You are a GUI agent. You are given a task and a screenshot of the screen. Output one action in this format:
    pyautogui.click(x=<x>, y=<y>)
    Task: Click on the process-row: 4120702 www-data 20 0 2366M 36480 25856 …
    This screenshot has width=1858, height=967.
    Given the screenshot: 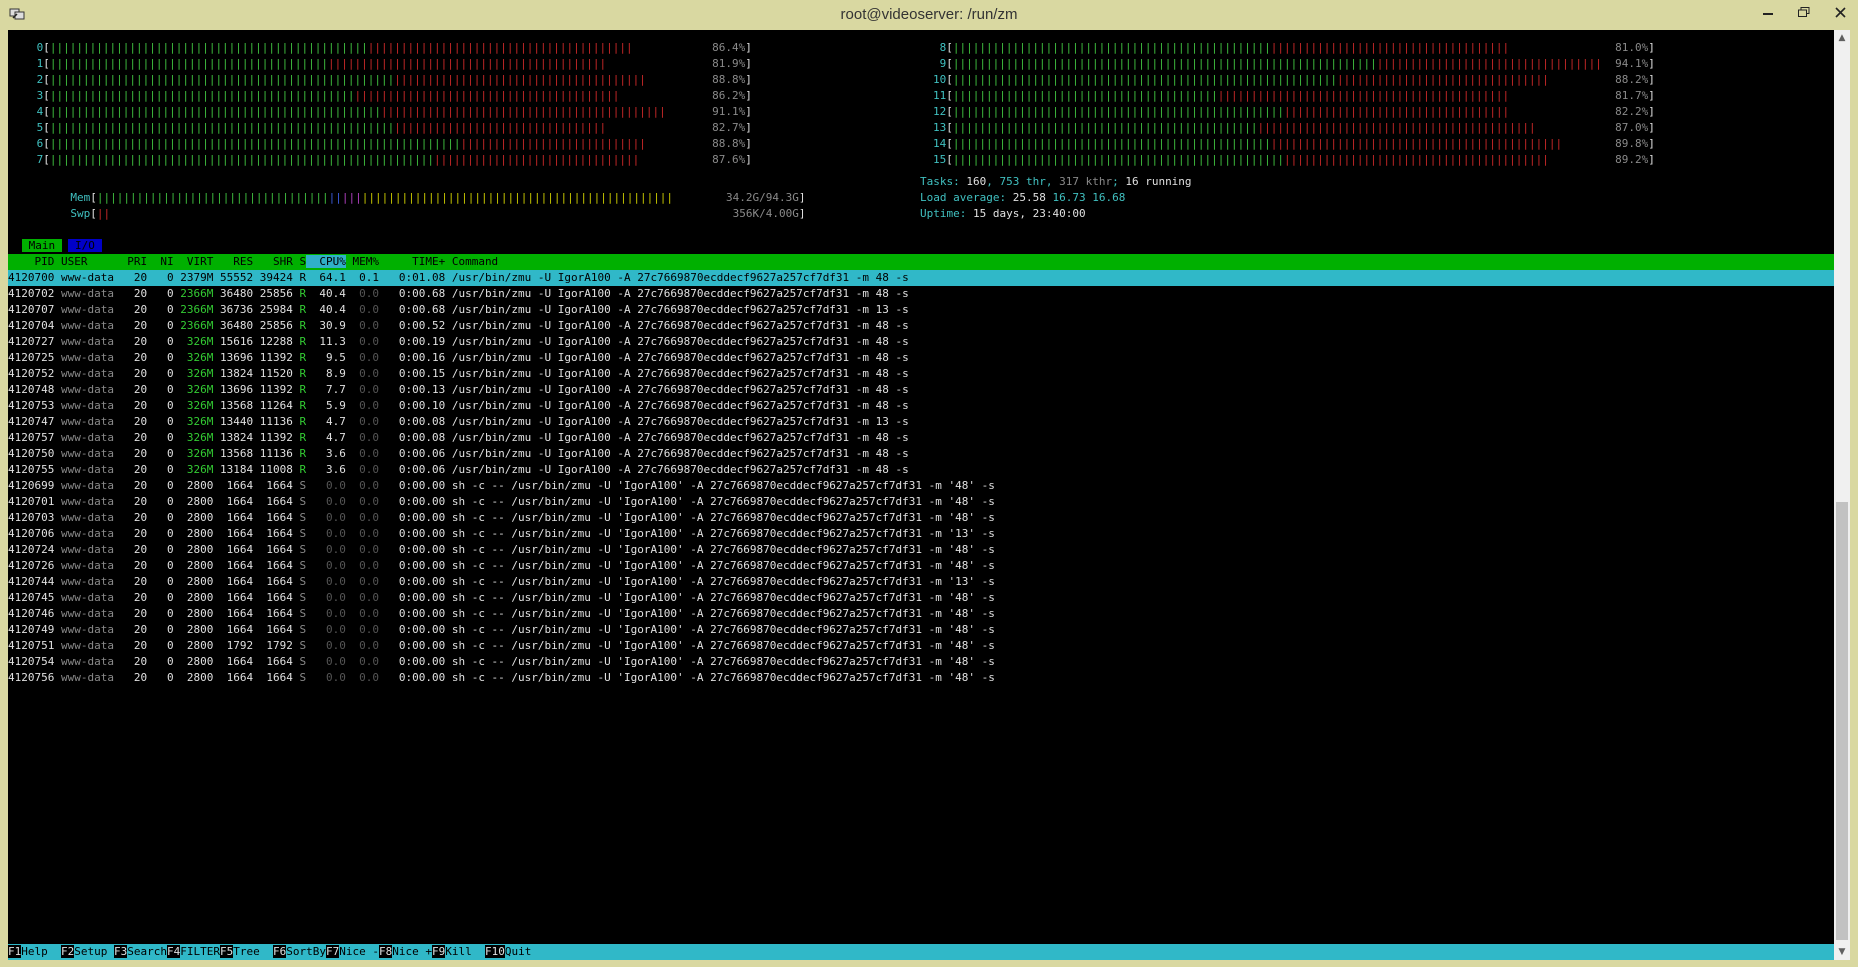 What is the action you would take?
    pyautogui.click(x=921, y=294)
    